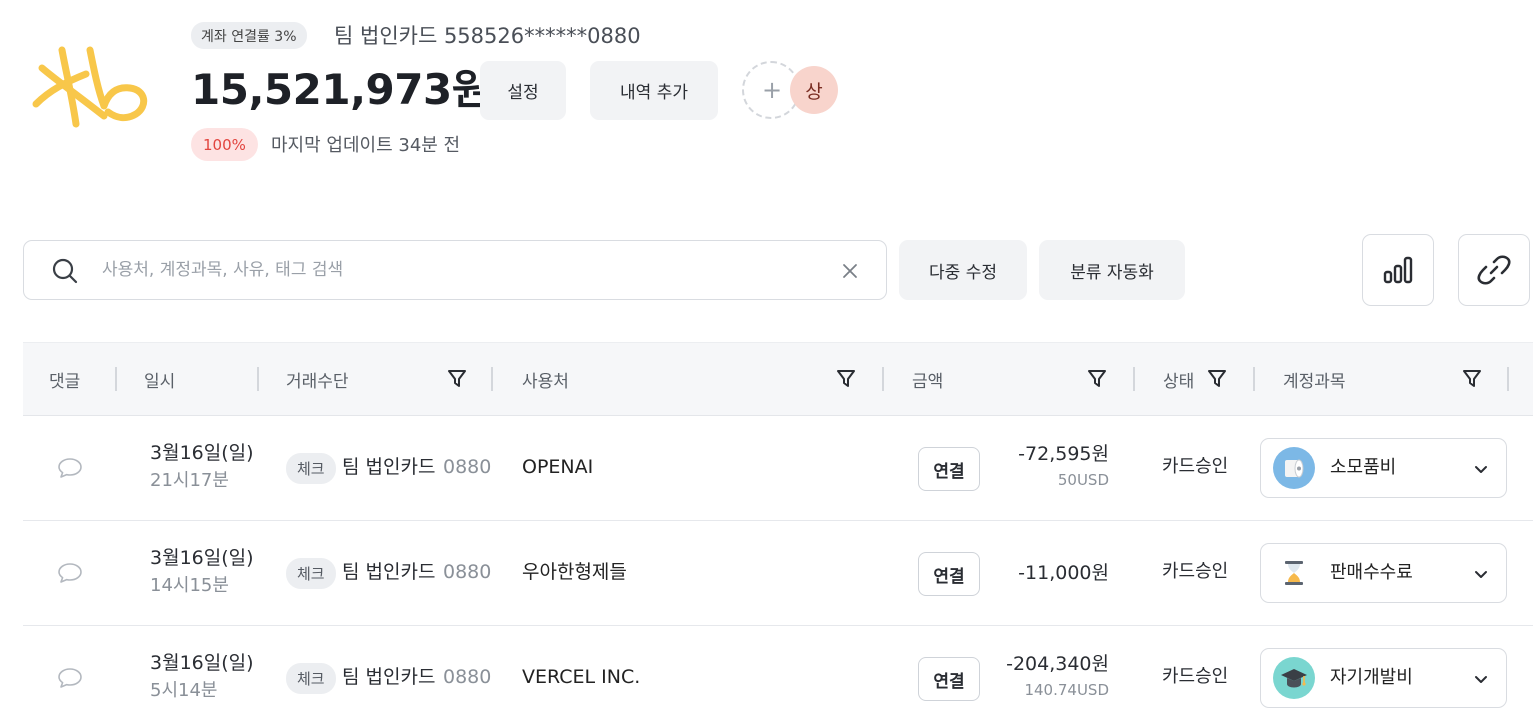 The height and width of the screenshot is (725, 1533). I want to click on merchant-name: VERCEL INC., so click(581, 677).